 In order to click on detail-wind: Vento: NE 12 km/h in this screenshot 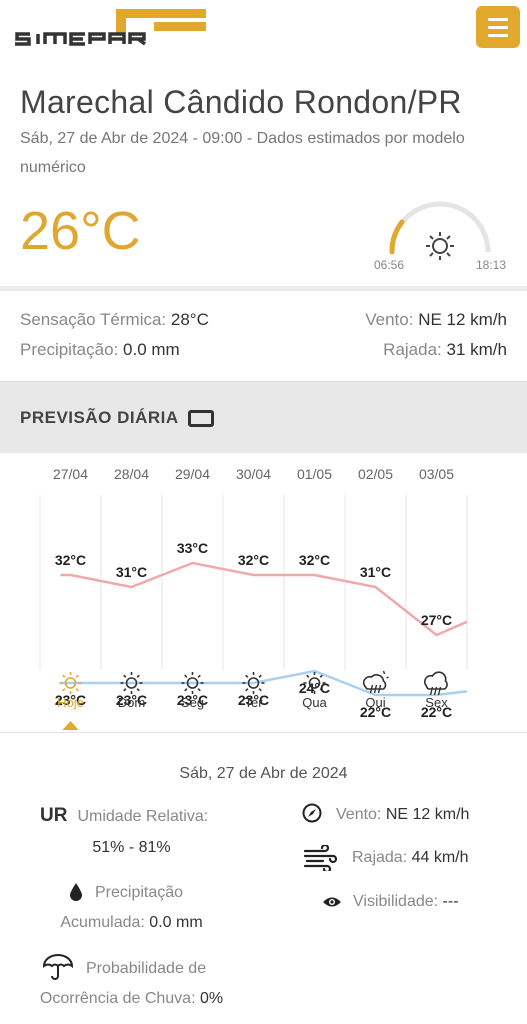, I will do `click(403, 814)`.